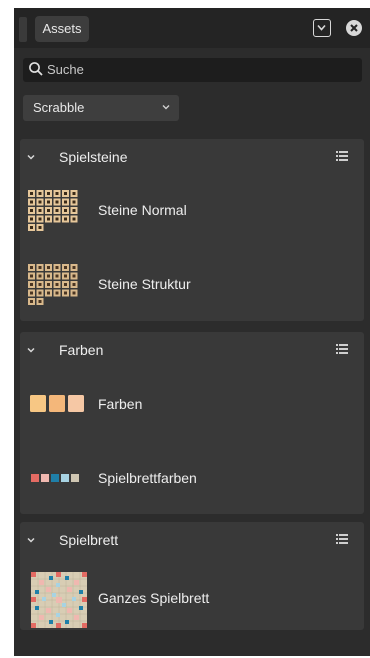 Image resolution: width=370 pixels, height=658 pixels. I want to click on item-label: Steine Struktur, so click(144, 284).